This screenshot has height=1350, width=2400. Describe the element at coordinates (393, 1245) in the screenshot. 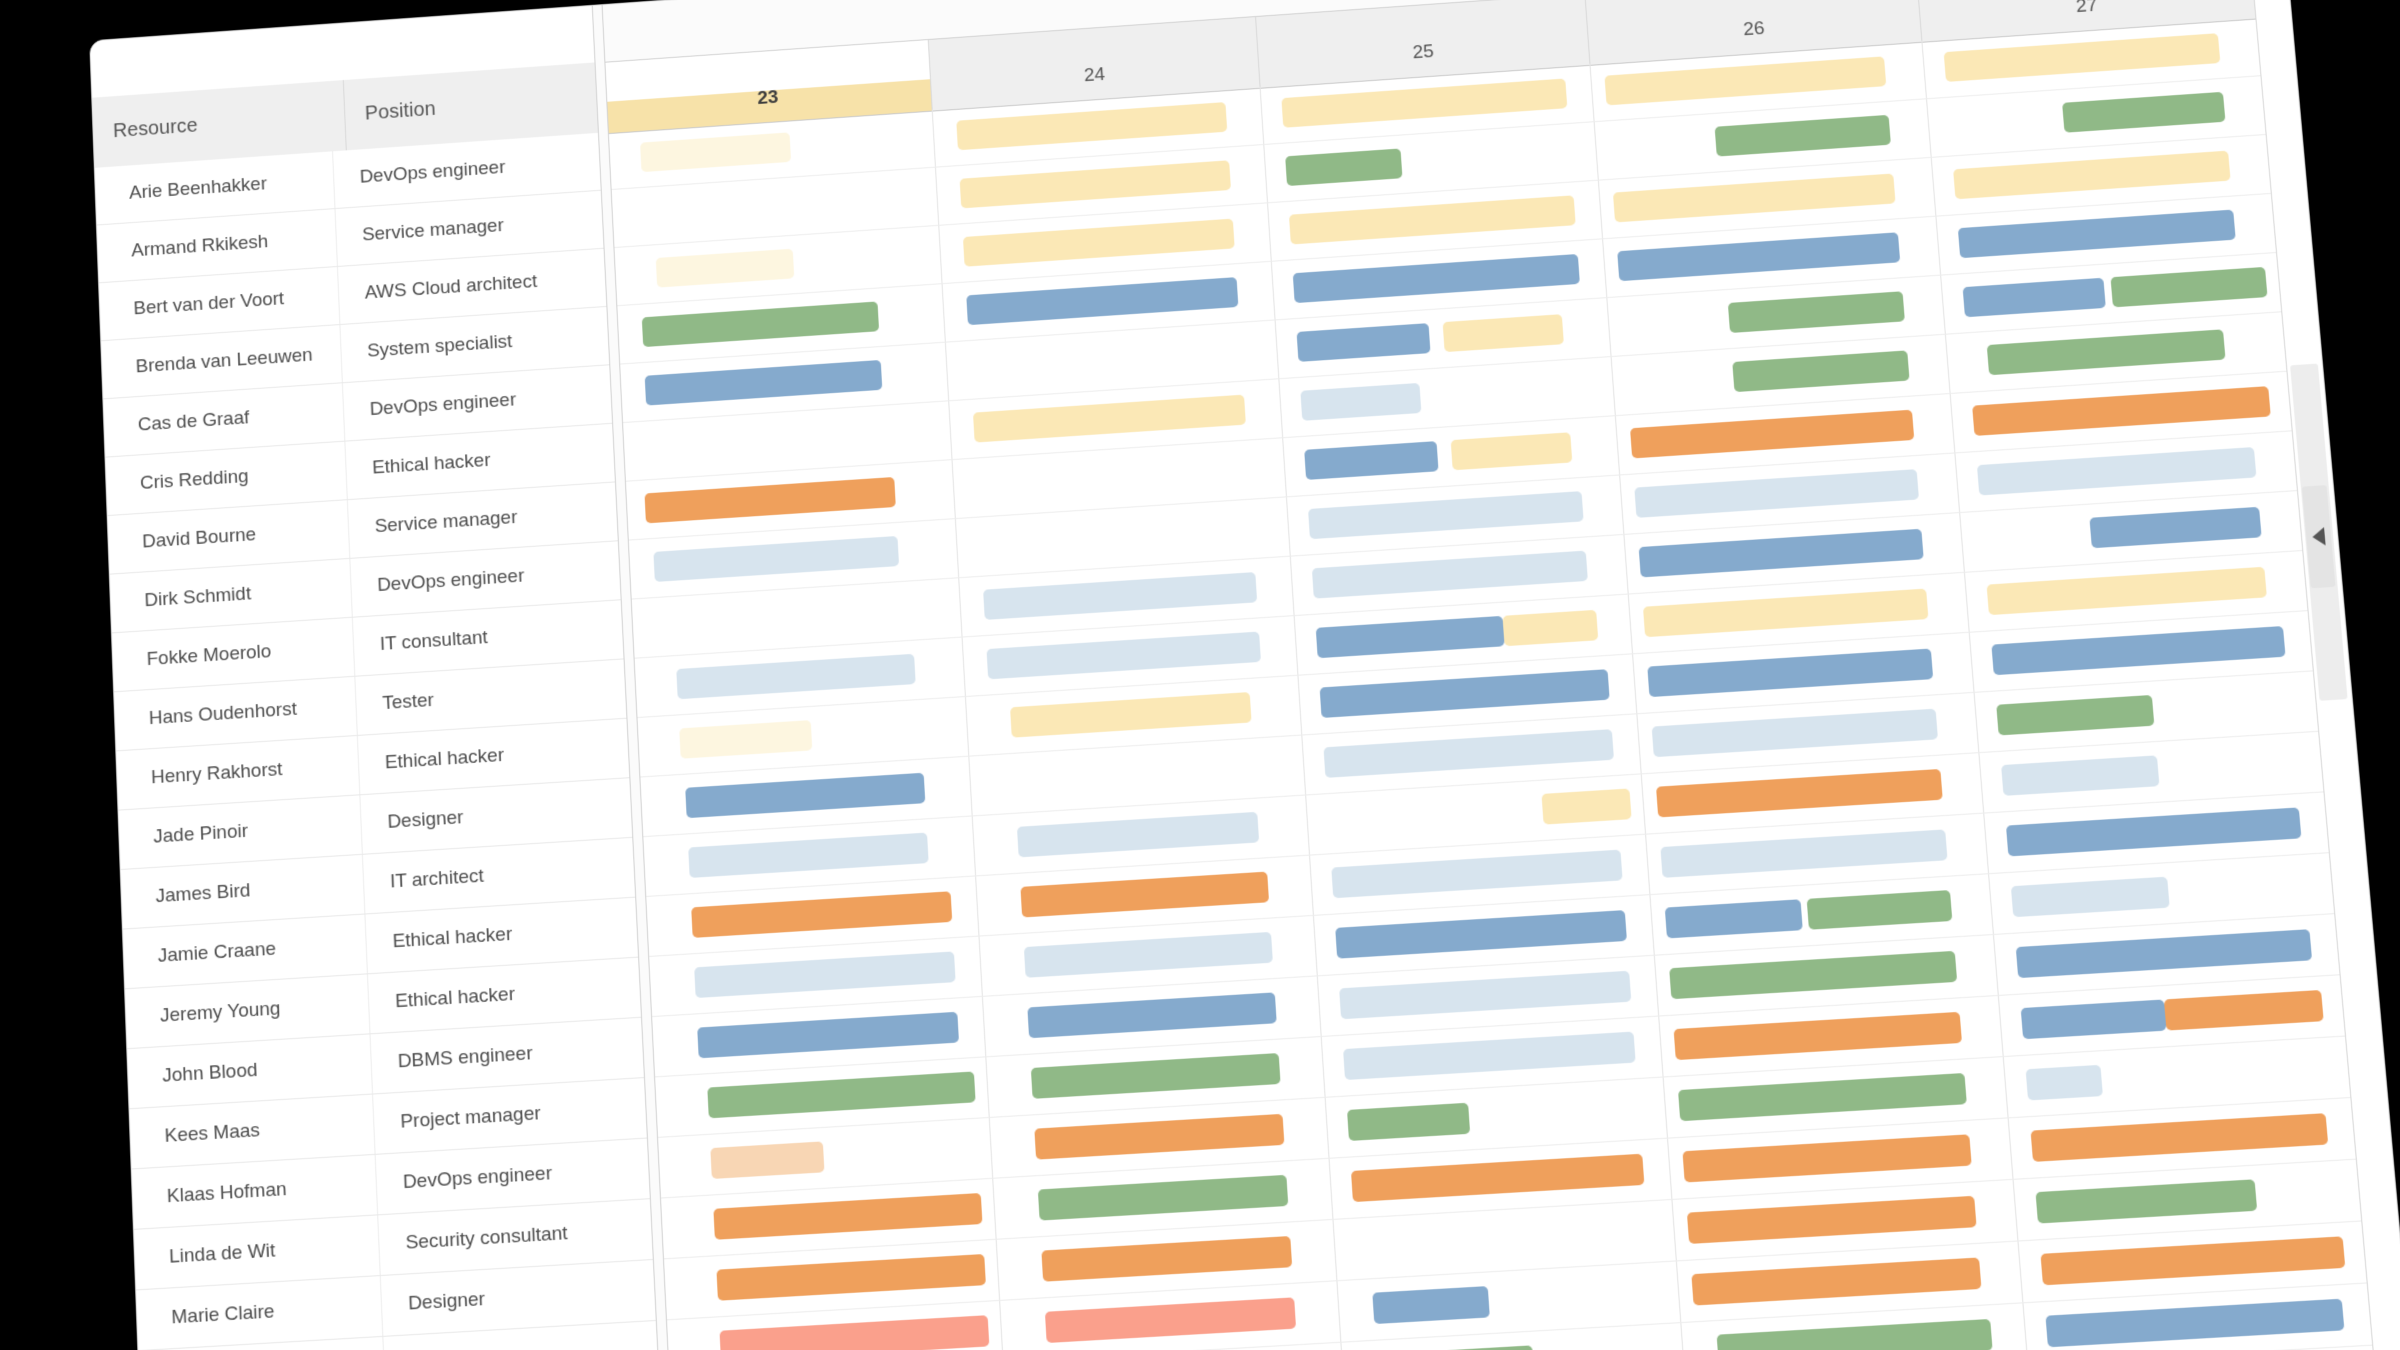

I see `table-row: Linda de Wit Security consultant` at that location.